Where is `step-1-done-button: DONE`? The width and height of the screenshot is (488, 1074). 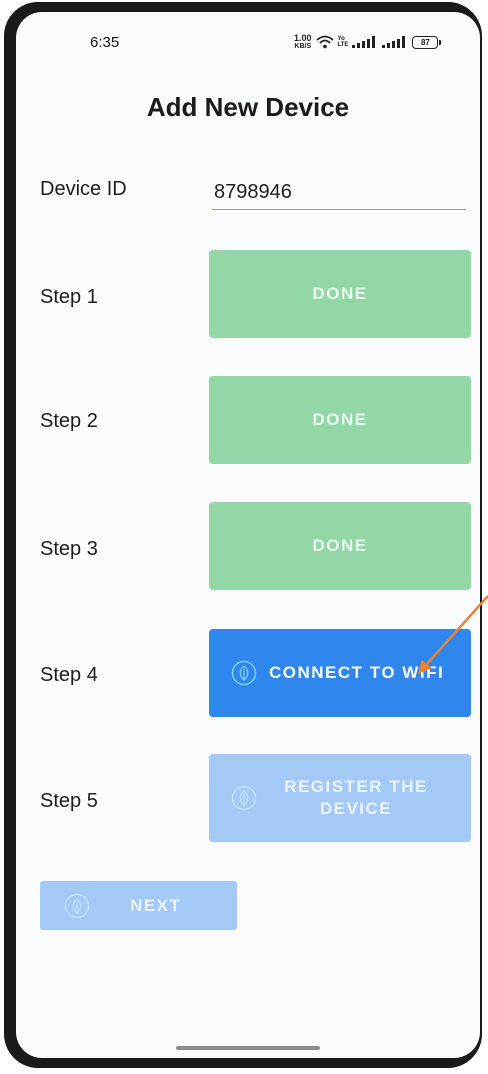
step-1-done-button: DONE is located at coordinates (340, 294).